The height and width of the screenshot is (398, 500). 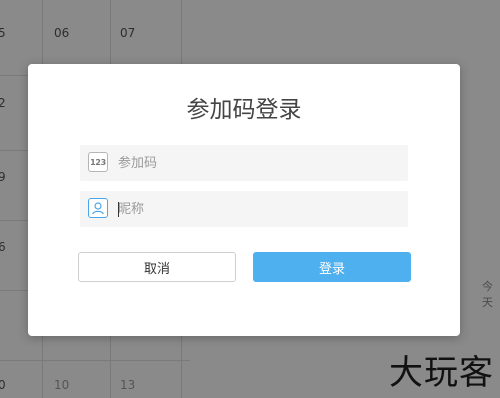 What do you see at coordinates (258, 163) in the screenshot?
I see `participation-code-input` at bounding box center [258, 163].